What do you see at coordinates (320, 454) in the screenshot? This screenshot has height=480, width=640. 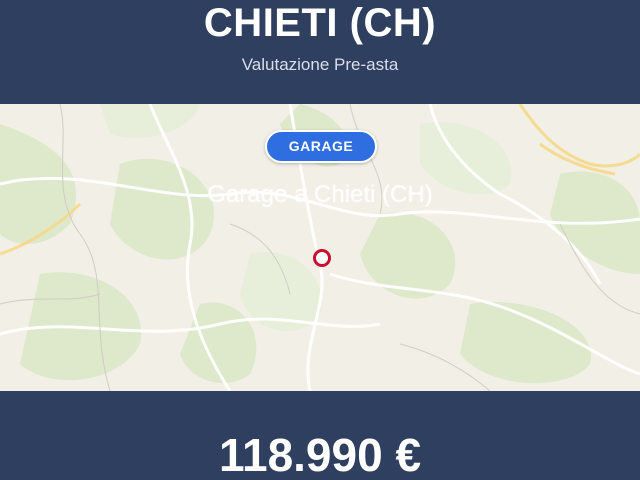 I see `price-value: 118.990 €` at bounding box center [320, 454].